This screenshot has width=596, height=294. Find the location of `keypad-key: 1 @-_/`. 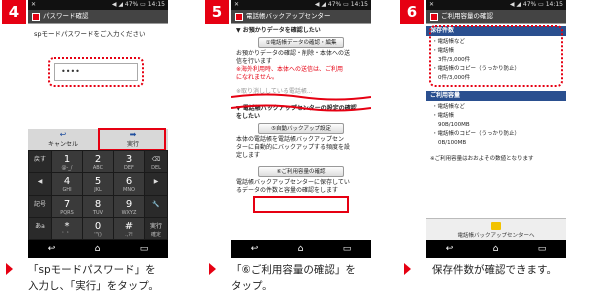

keypad-key: 1 @-_/ is located at coordinates (67, 162).